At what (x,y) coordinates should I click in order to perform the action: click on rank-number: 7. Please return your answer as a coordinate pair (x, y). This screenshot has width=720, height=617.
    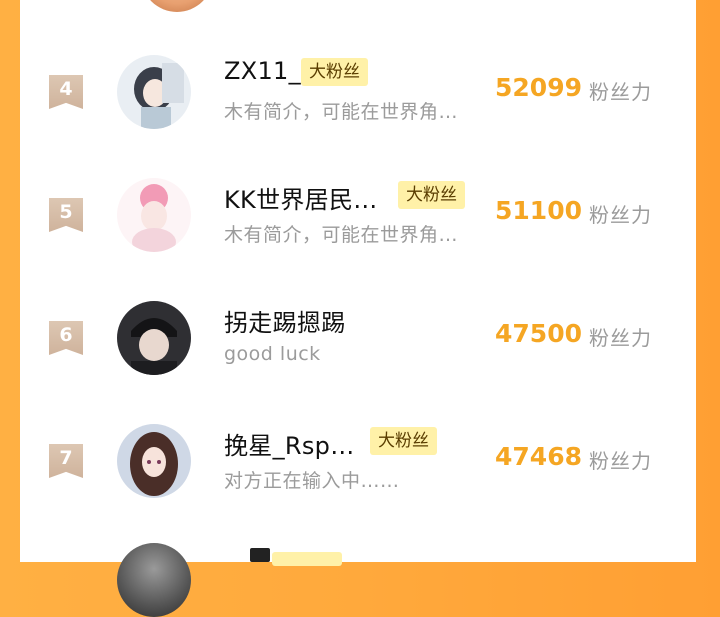
    Looking at the image, I should click on (66, 458).